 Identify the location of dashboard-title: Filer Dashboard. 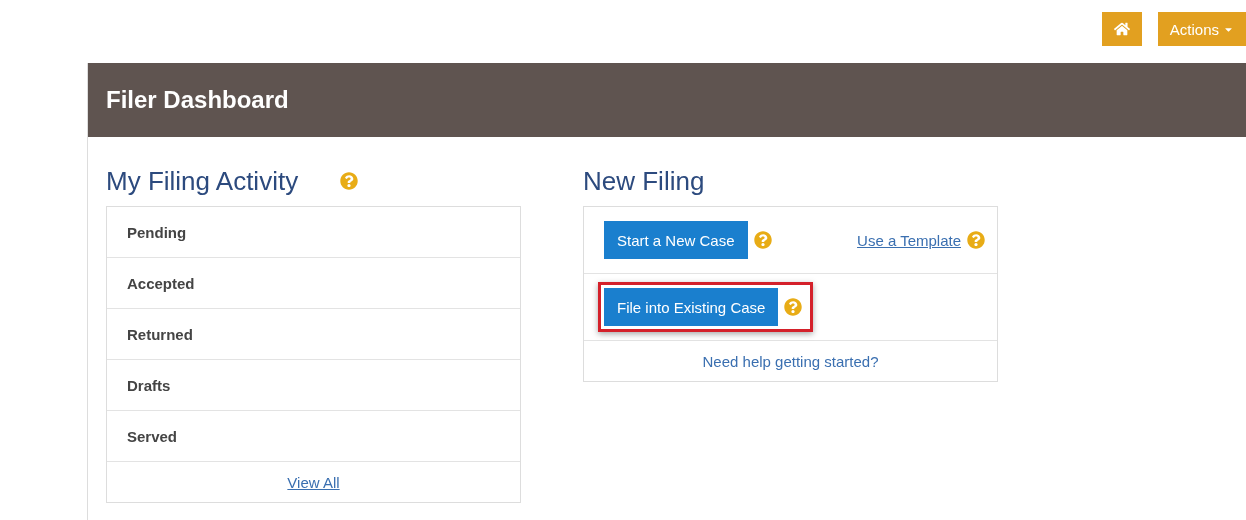
(197, 100).